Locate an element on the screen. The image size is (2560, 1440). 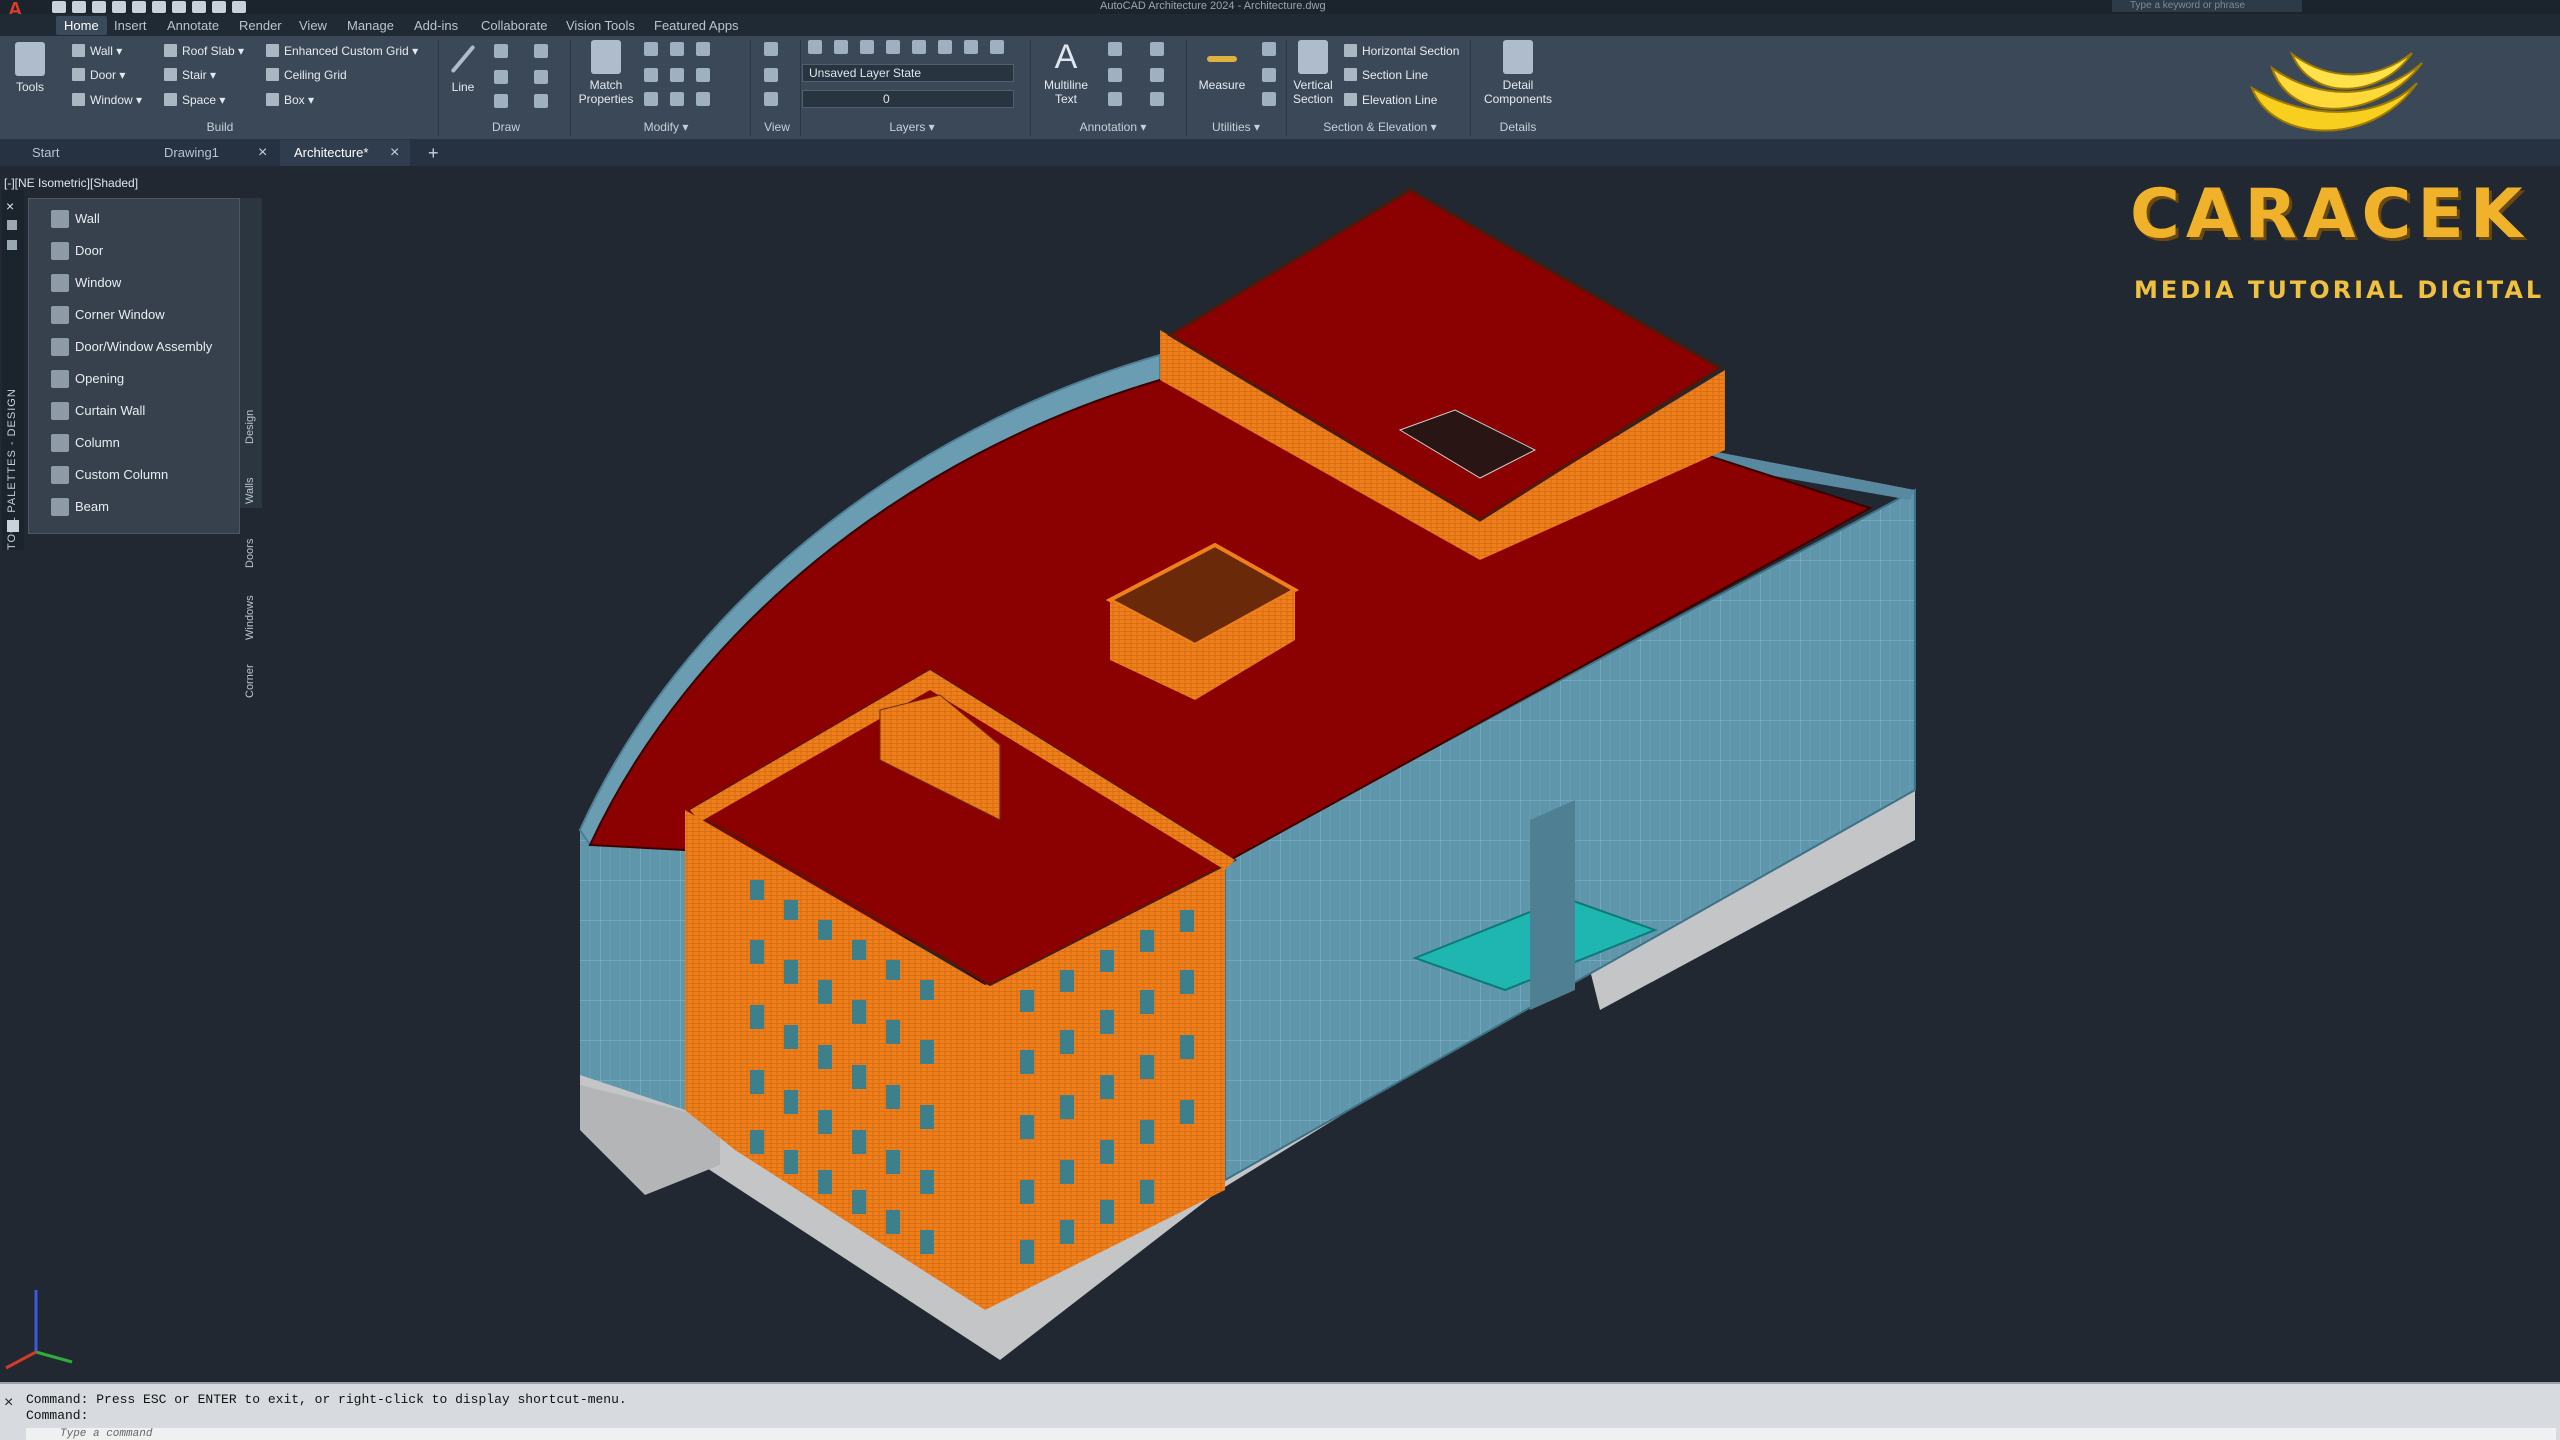
match-properties-button: Match Properties is located at coordinates (606, 73).